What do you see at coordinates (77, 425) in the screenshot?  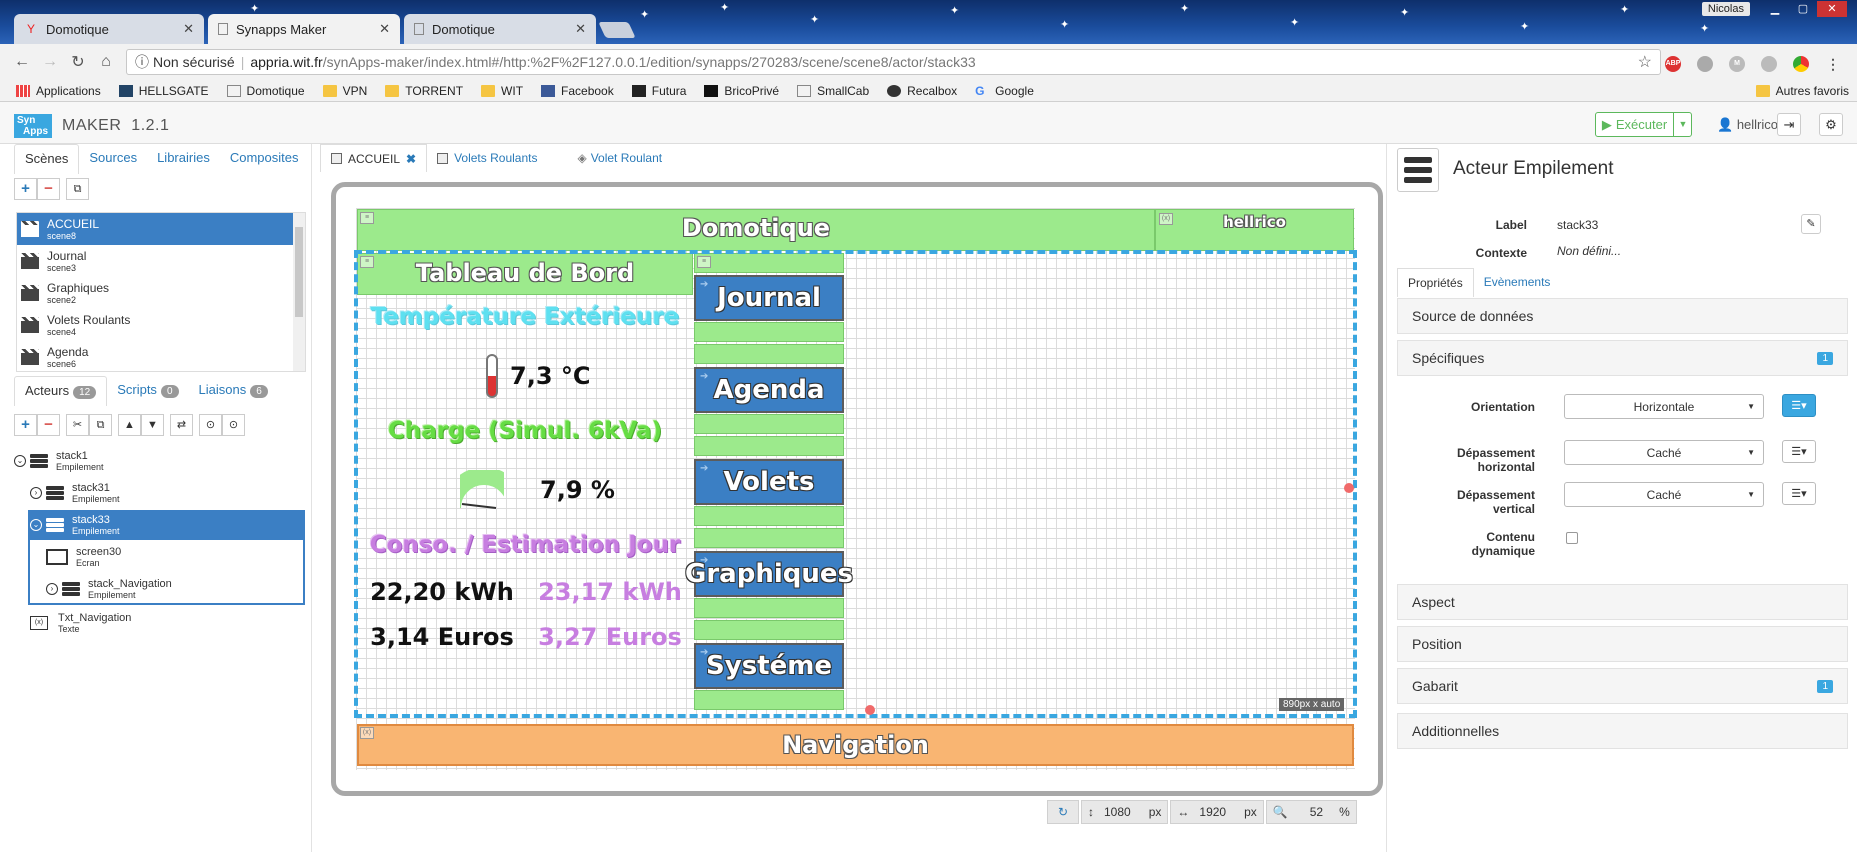 I see `cut-button: ✂` at bounding box center [77, 425].